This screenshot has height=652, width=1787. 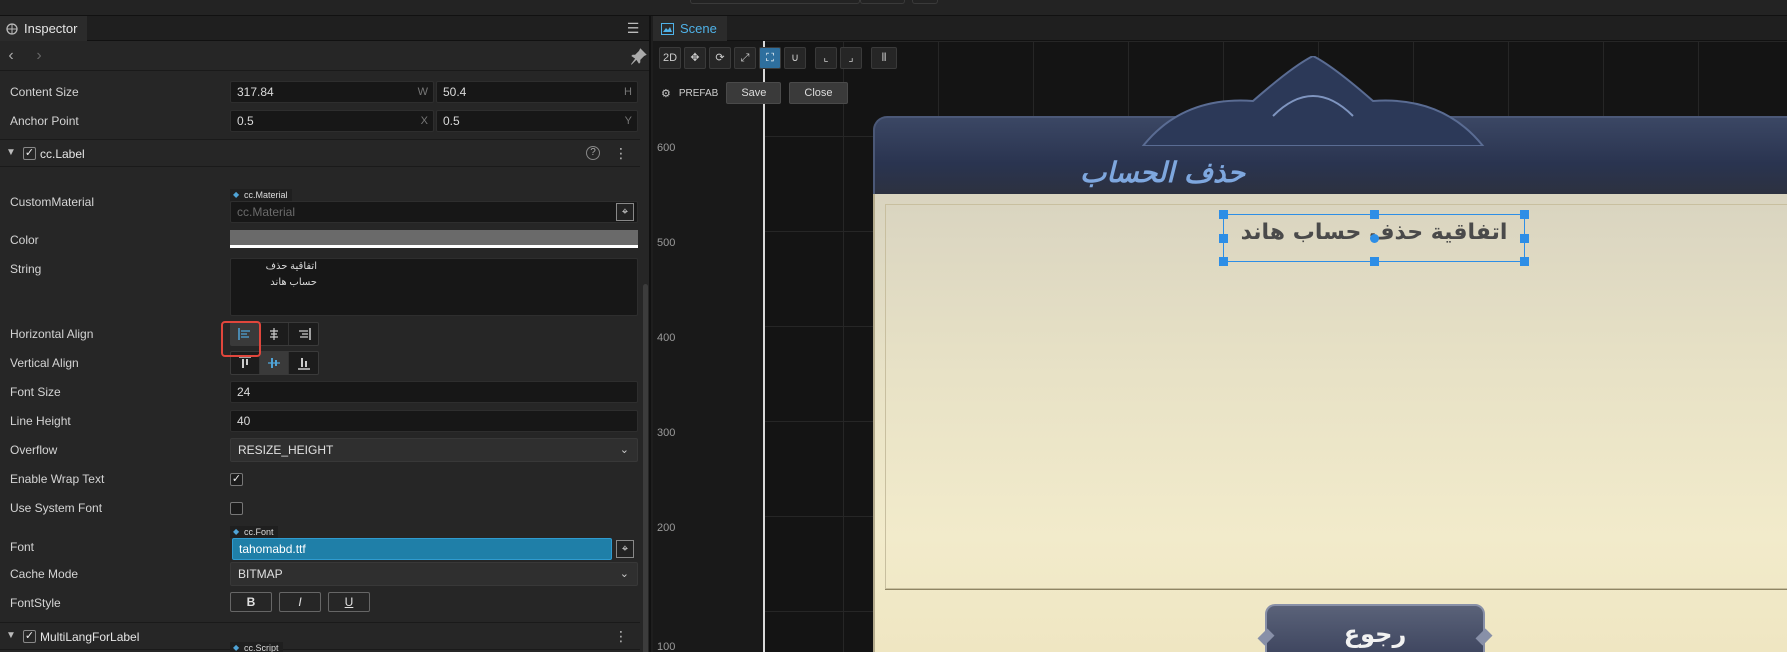 I want to click on color-label: Color, so click(x=24, y=240).